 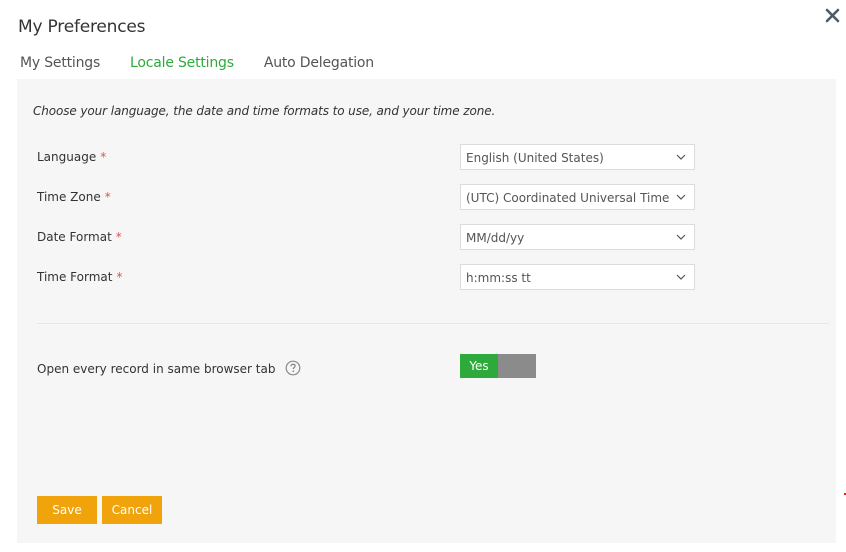 What do you see at coordinates (377, 368) in the screenshot?
I see `open-same-tab-row: Open every record in same browser tab` at bounding box center [377, 368].